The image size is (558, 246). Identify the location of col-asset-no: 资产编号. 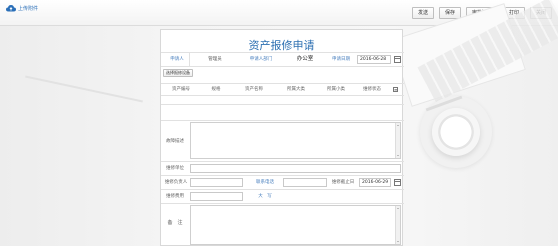
(181, 89).